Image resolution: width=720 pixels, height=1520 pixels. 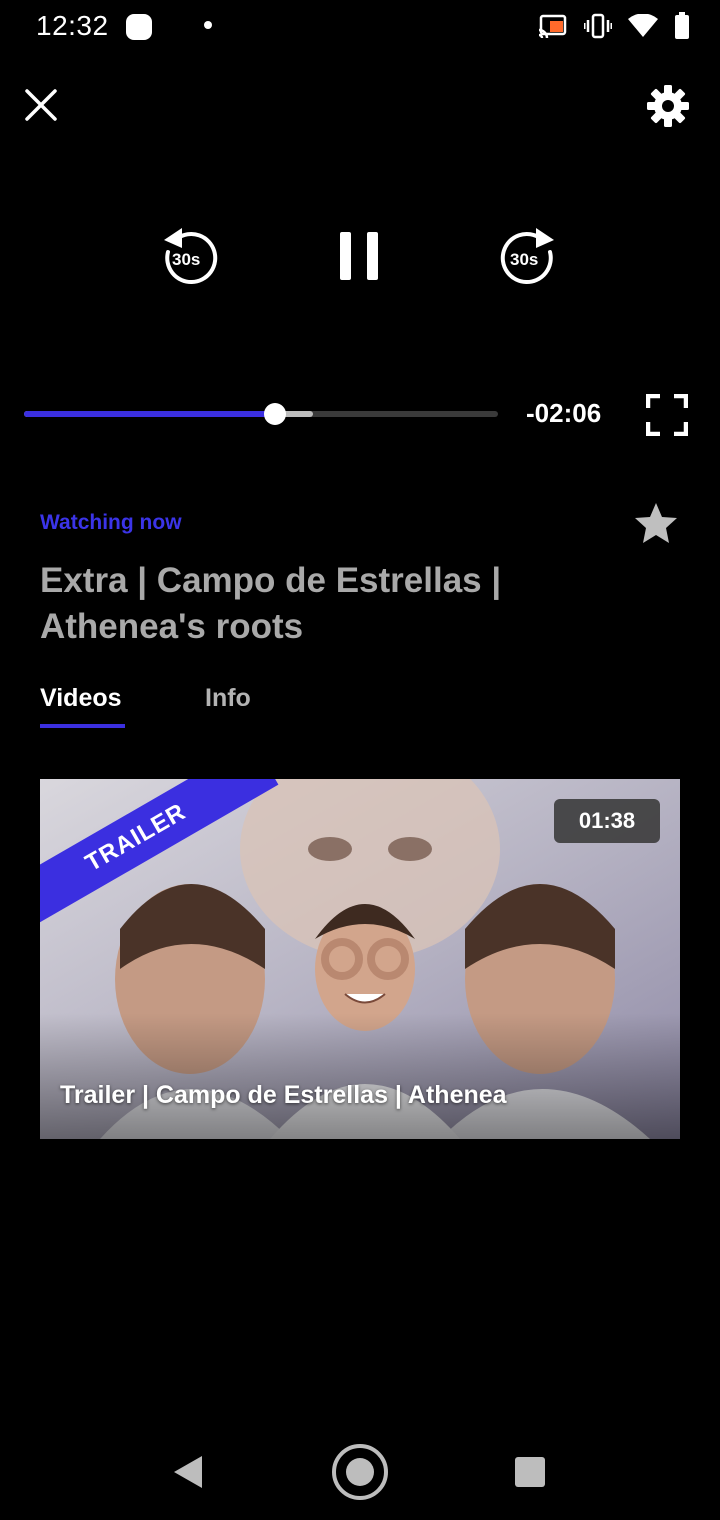 I want to click on notification-app-icon, so click(x=139, y=27).